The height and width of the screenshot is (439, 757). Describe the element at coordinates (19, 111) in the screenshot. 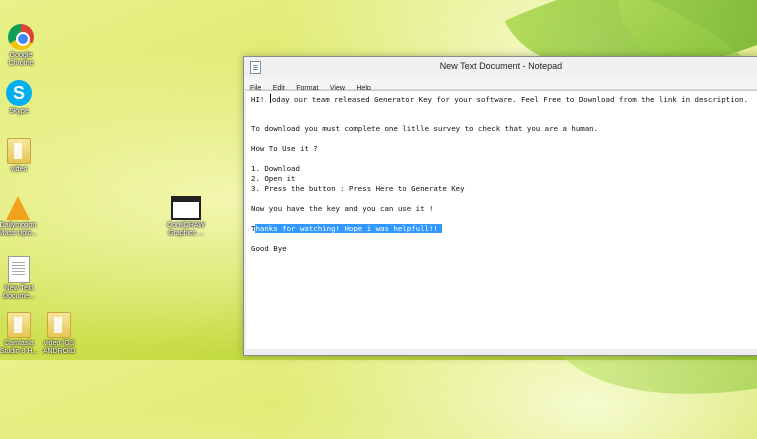

I see `desktop-icon-label: Skype` at that location.